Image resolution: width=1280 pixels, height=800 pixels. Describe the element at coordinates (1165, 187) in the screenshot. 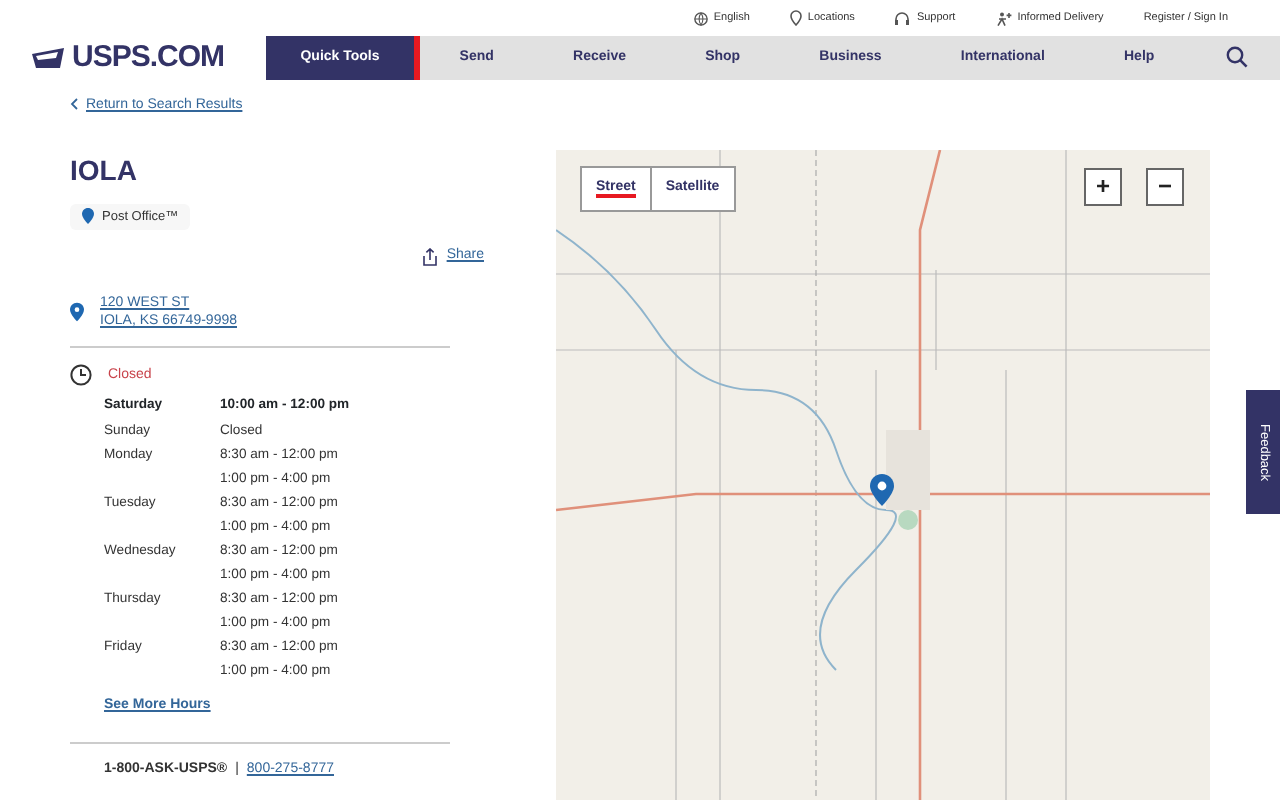

I see `zoom-out-button: −` at that location.